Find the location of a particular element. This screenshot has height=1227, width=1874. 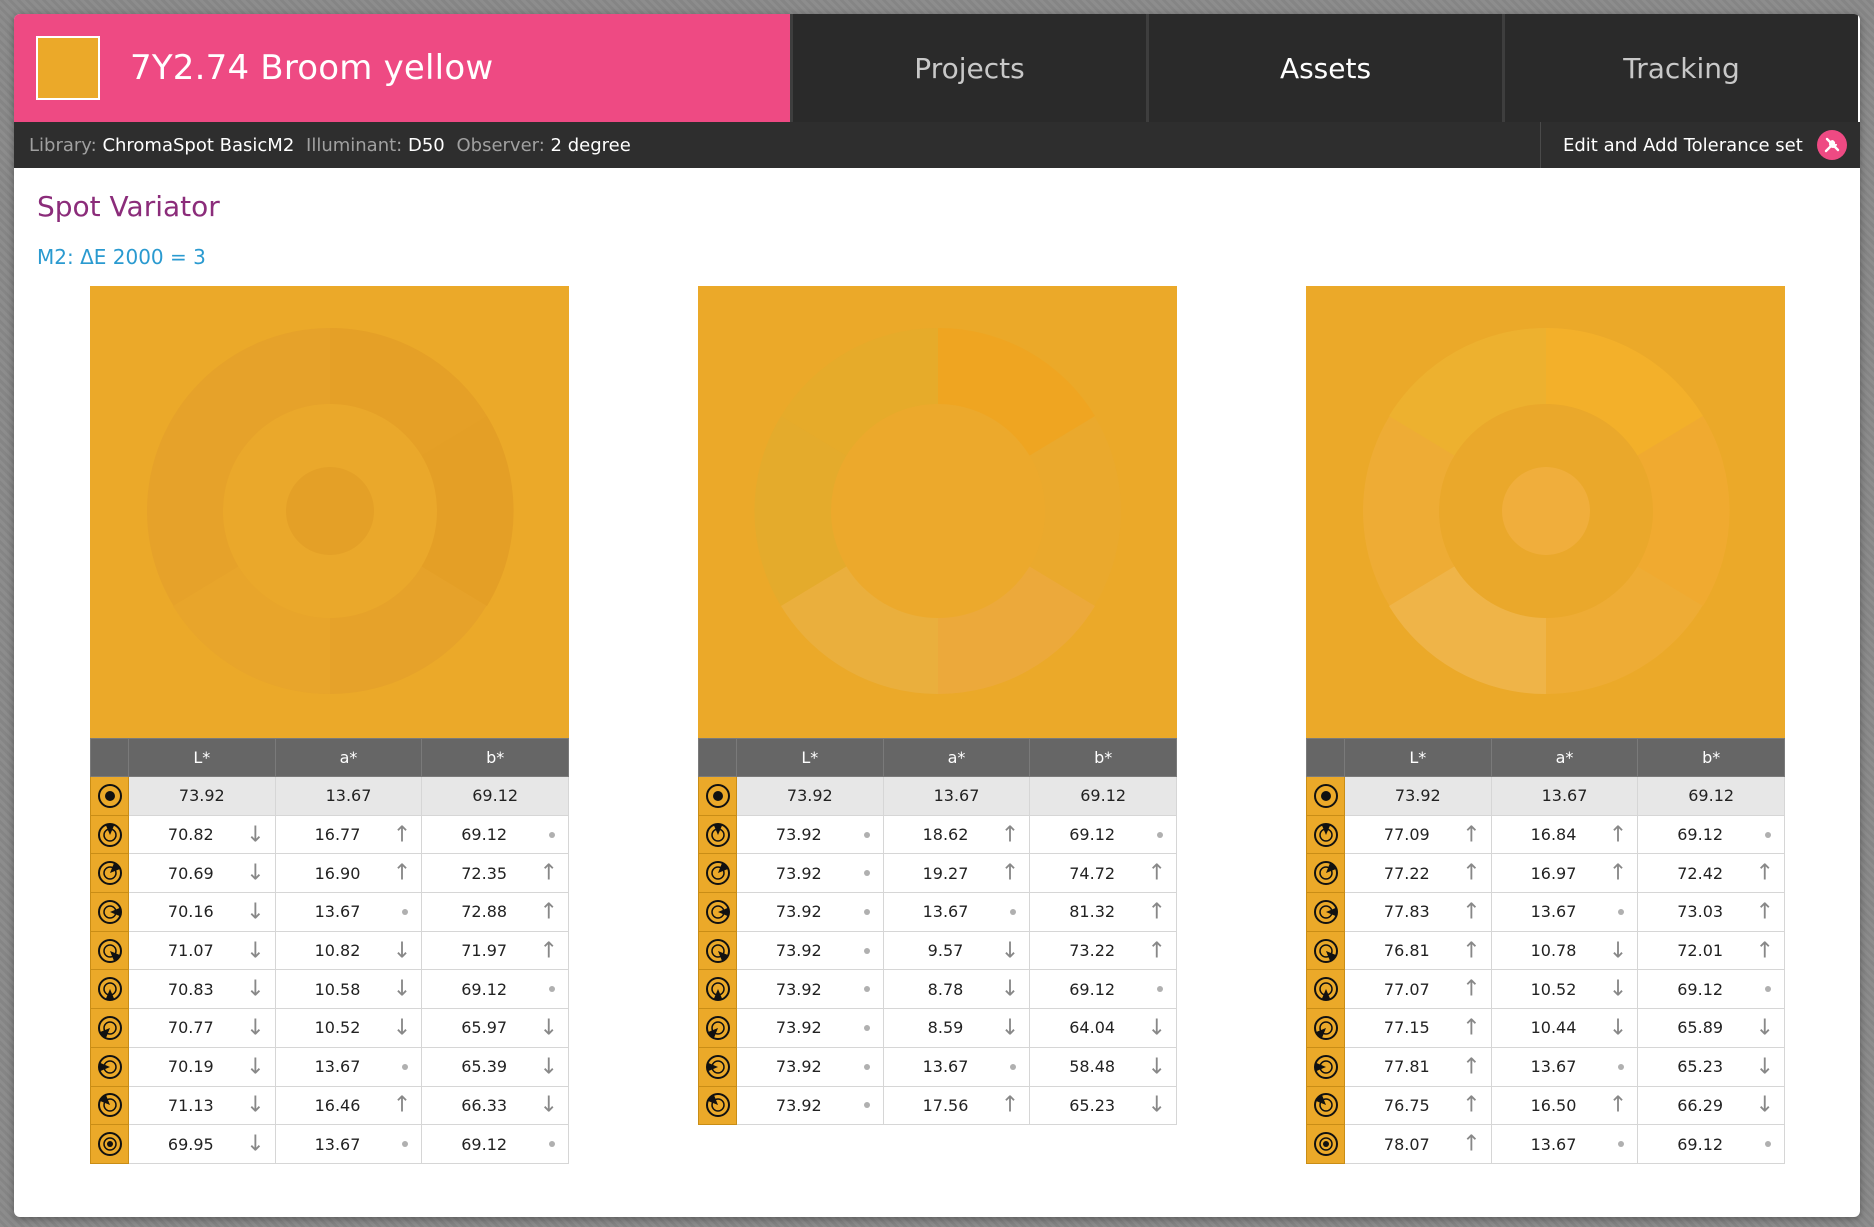

variation-row: 77.07 ↑ 10.52 ↓ 69.12 is located at coordinates (1545, 989).